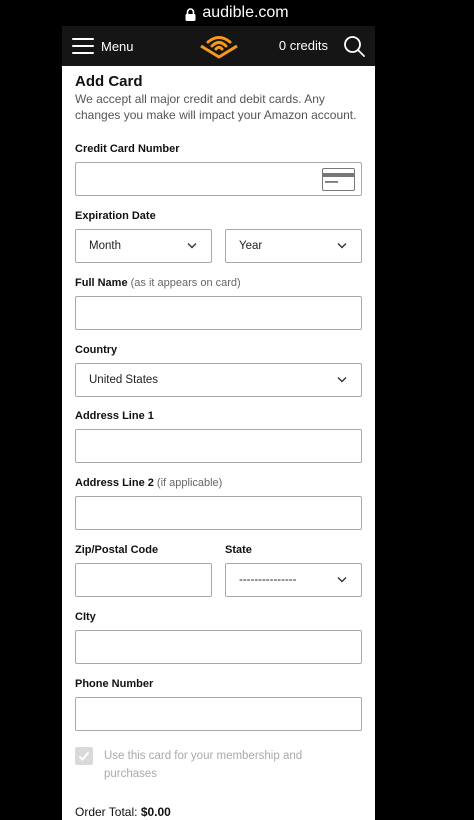 Image resolution: width=474 pixels, height=820 pixels. I want to click on country-label: Country, so click(96, 350).